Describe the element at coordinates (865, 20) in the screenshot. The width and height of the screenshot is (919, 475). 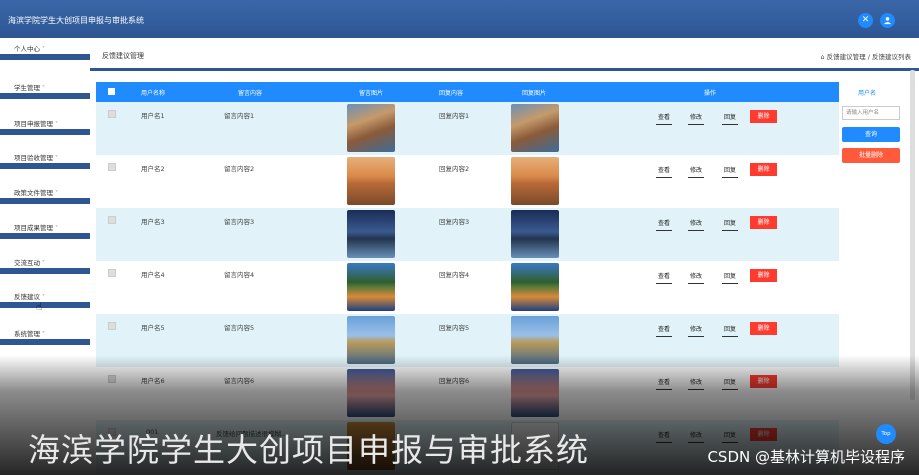
I see `settings-icon: ✕` at that location.